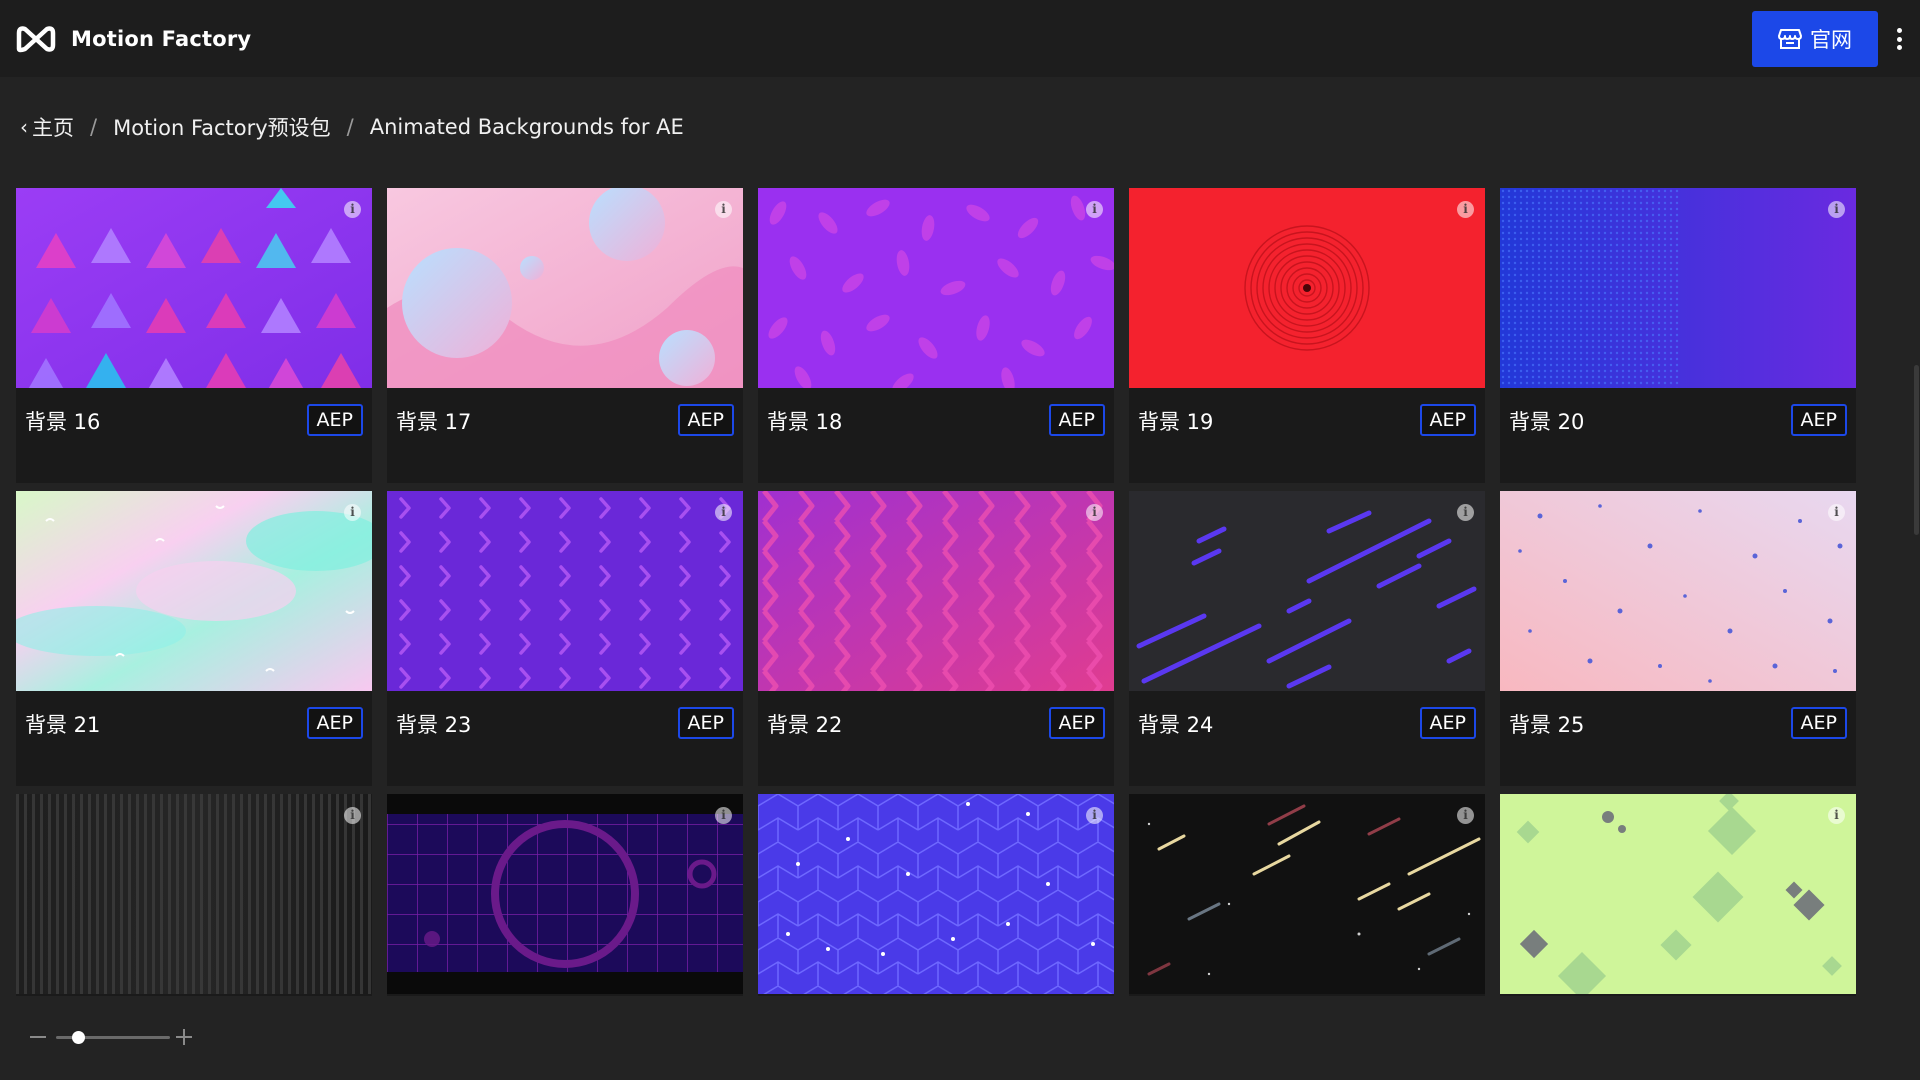 The image size is (1920, 1080). Describe the element at coordinates (184, 1037) in the screenshot. I see `zoom-in-icon` at that location.